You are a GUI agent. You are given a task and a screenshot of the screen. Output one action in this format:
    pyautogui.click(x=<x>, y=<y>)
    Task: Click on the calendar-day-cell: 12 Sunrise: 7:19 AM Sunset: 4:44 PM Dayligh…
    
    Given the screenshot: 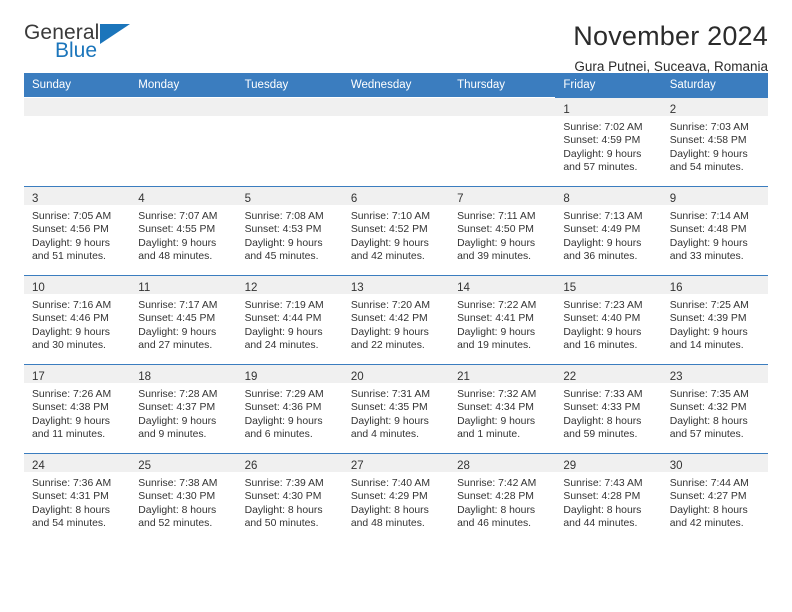 What is the action you would take?
    pyautogui.click(x=289, y=319)
    